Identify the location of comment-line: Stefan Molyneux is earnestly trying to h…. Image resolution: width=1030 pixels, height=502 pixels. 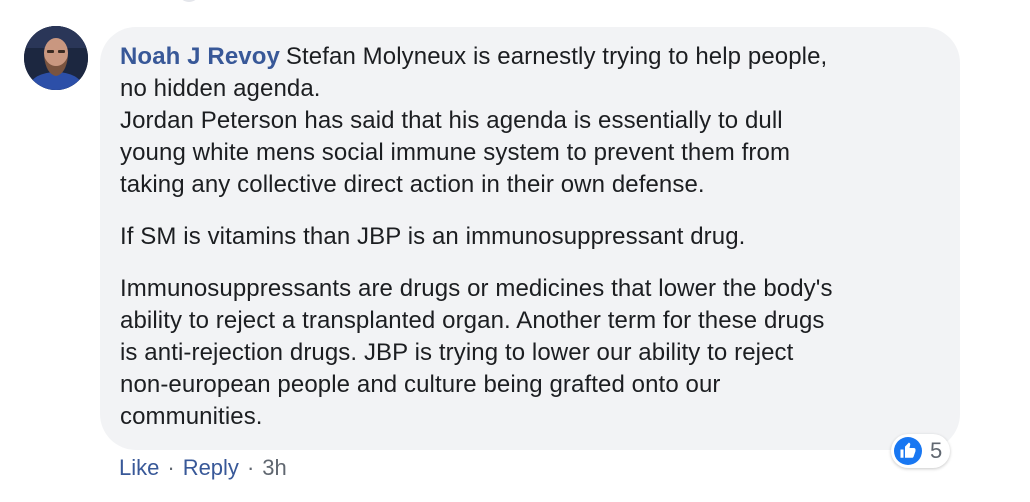
(556, 56).